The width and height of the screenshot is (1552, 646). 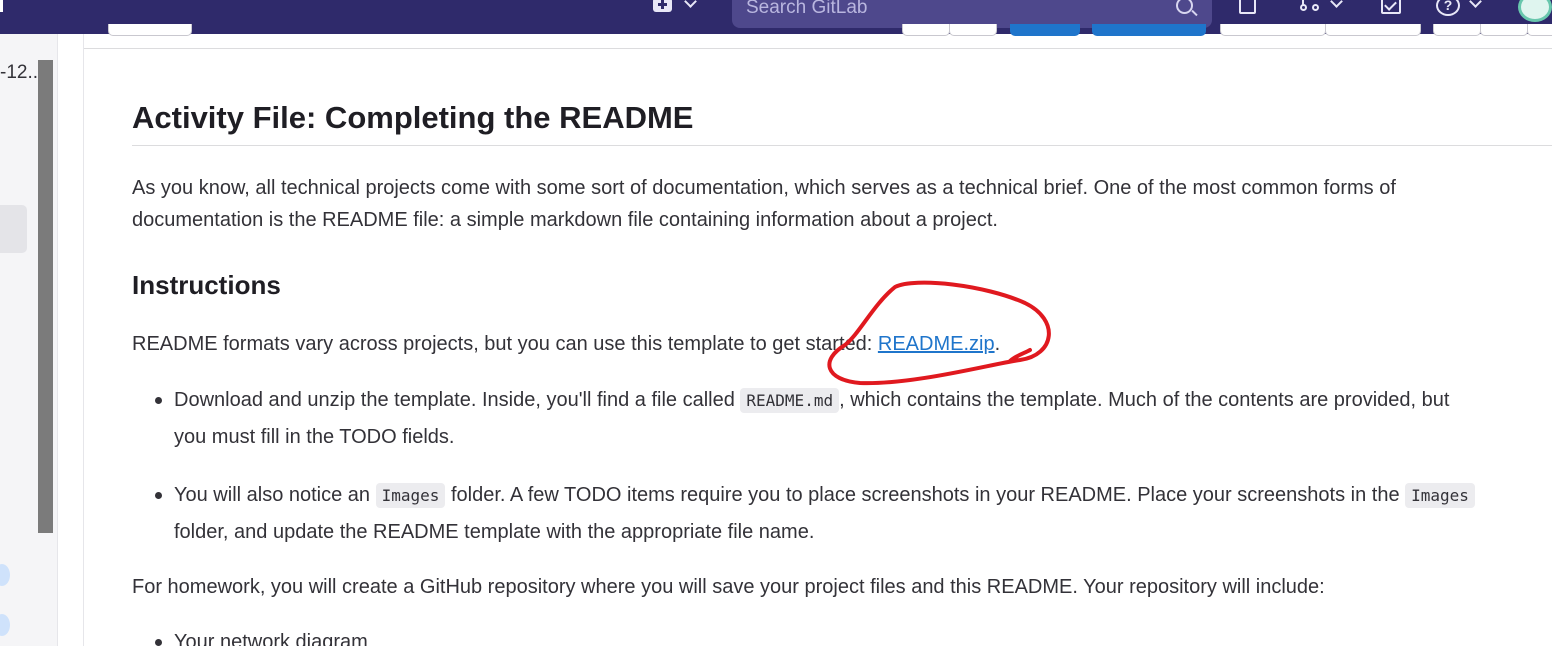 What do you see at coordinates (29, 340) in the screenshot?
I see `left-sidebar: -12..` at bounding box center [29, 340].